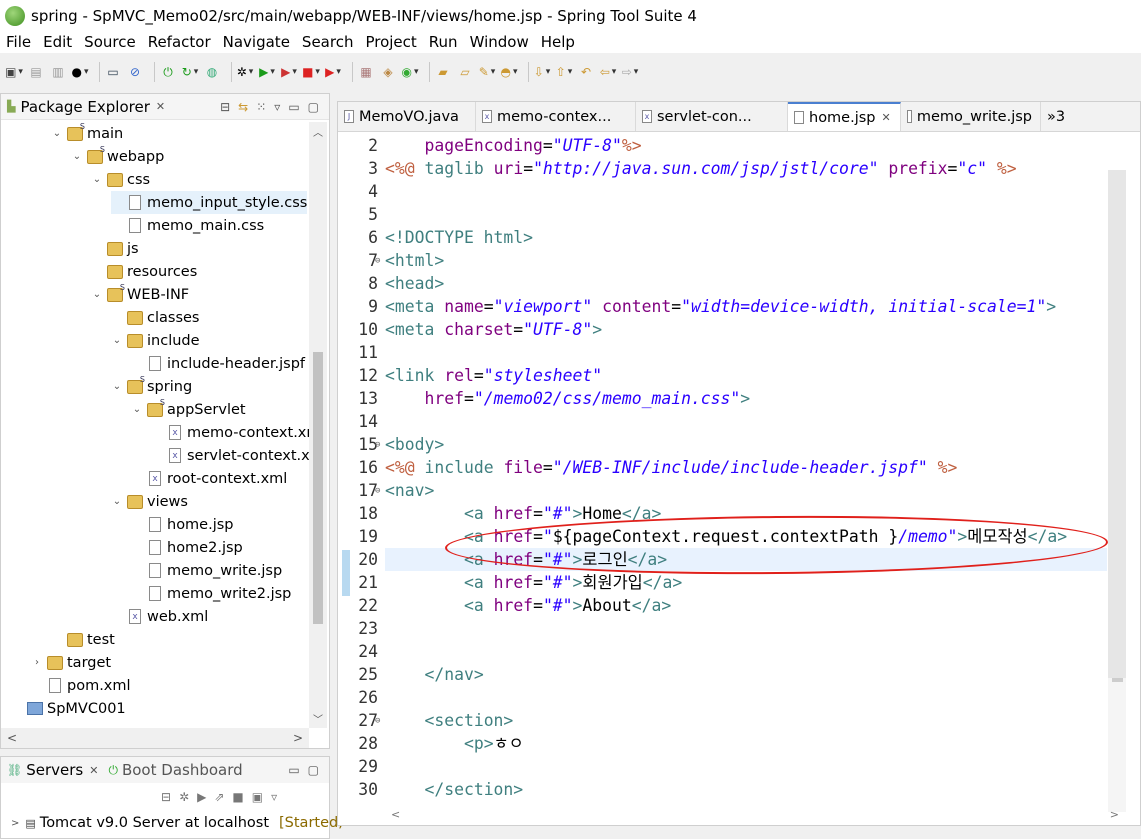 This screenshot has height=839, width=1141. Describe the element at coordinates (542, 72) in the screenshot. I see `next-annotation-icon: ⇩` at that location.